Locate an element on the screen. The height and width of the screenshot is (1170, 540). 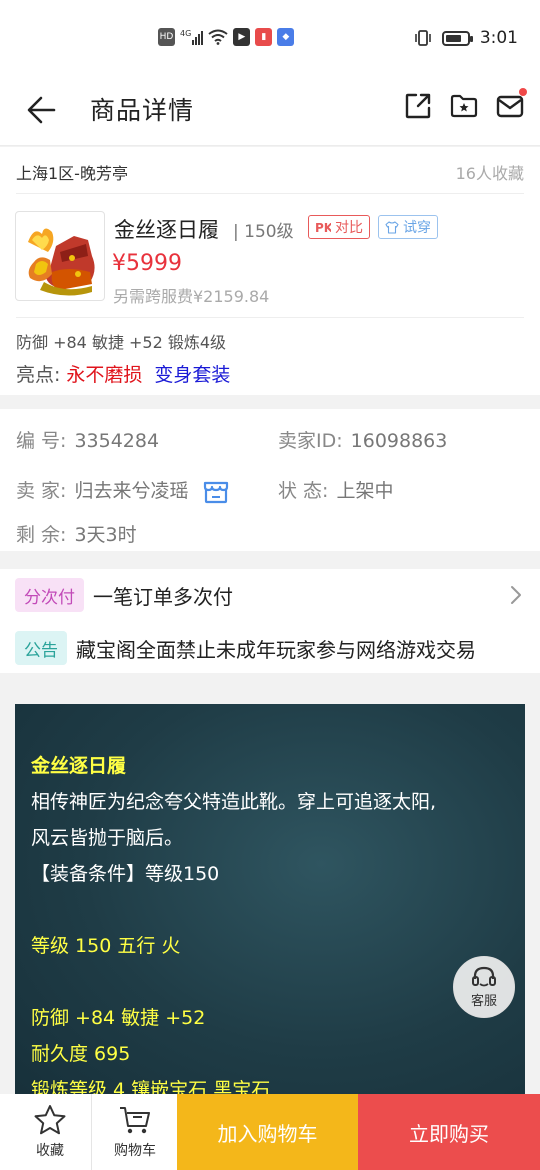
vibrate-icon is located at coordinates (423, 38).